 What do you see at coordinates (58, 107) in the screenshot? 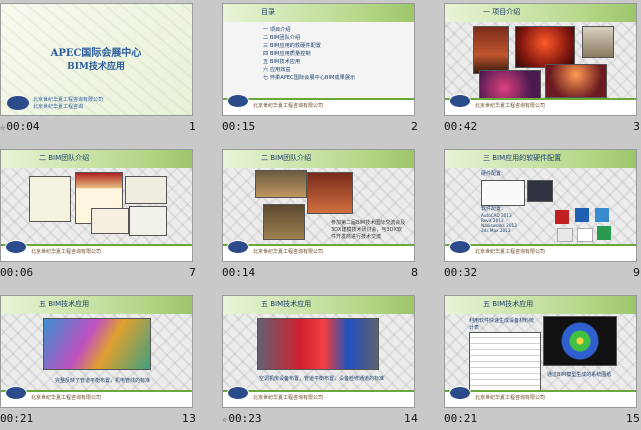
I see `company-name-short: 北京世纪华夏工程咨询` at bounding box center [58, 107].